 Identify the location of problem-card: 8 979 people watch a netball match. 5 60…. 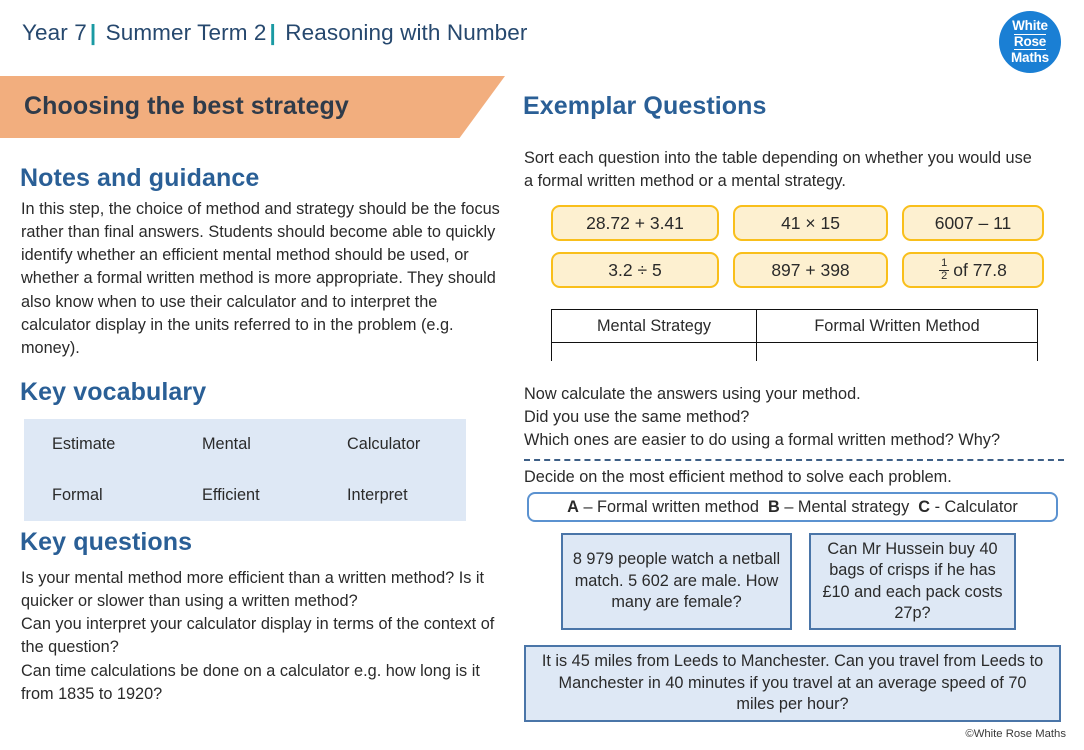
(676, 581).